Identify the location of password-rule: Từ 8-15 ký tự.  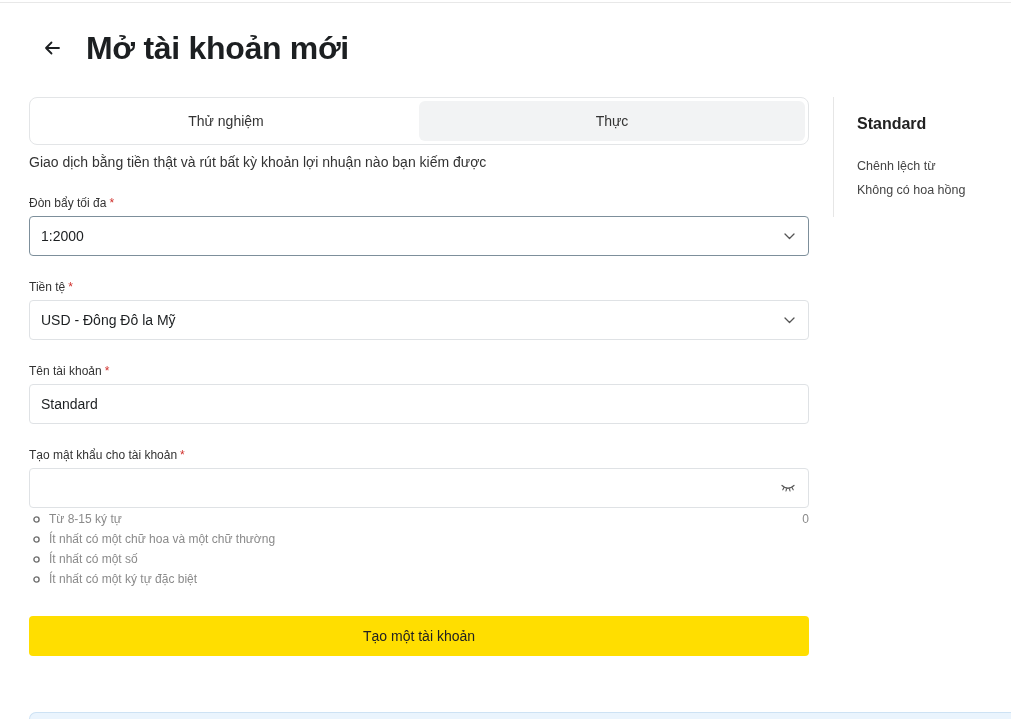
(85, 519).